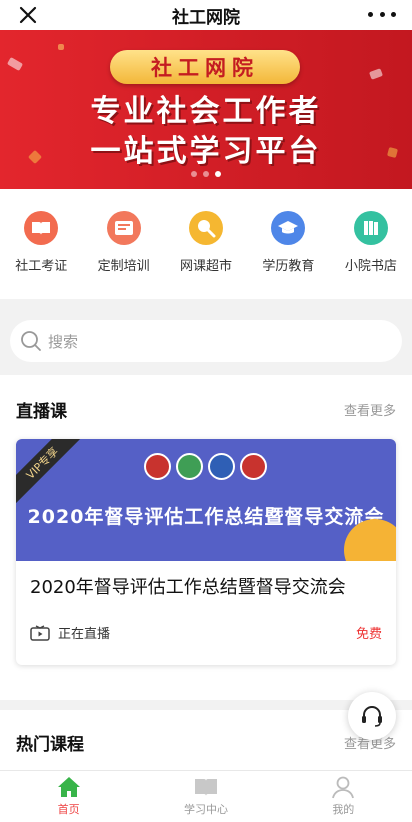  I want to click on organization-logos, so click(205, 466).